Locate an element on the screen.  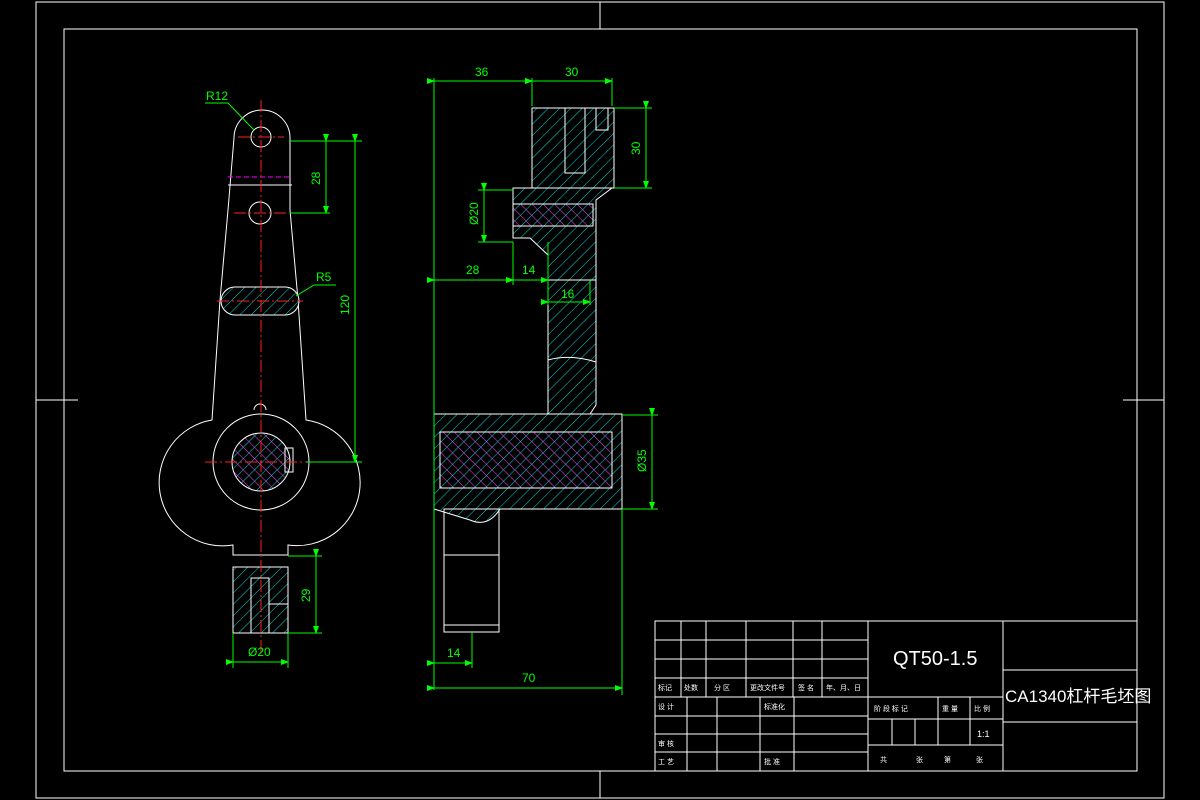
dim-28-side: 28 is located at coordinates (473, 270).